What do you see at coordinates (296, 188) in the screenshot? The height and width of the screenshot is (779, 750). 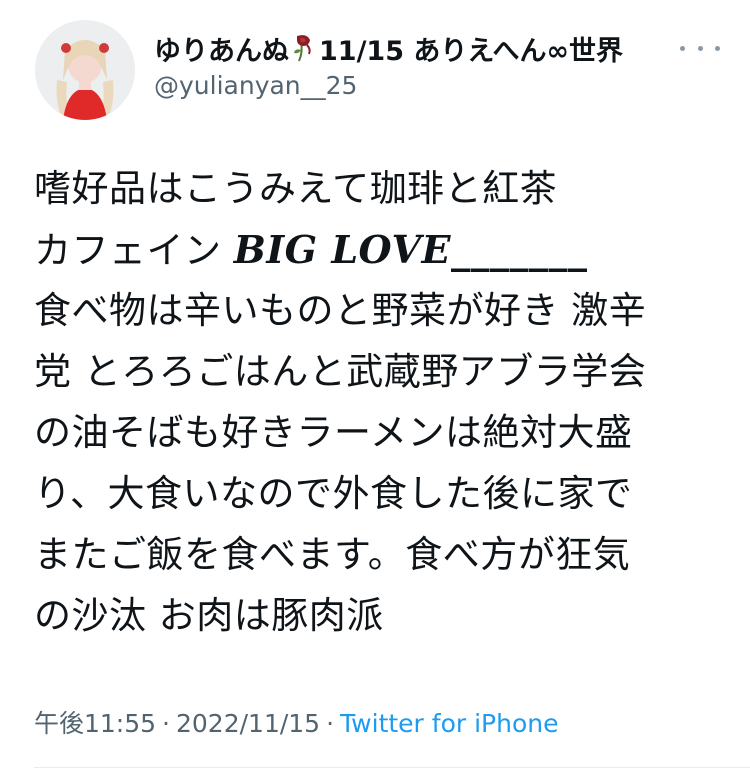 I see `tweet-line: 嗜好品はこうみえて珈琲と紅茶` at bounding box center [296, 188].